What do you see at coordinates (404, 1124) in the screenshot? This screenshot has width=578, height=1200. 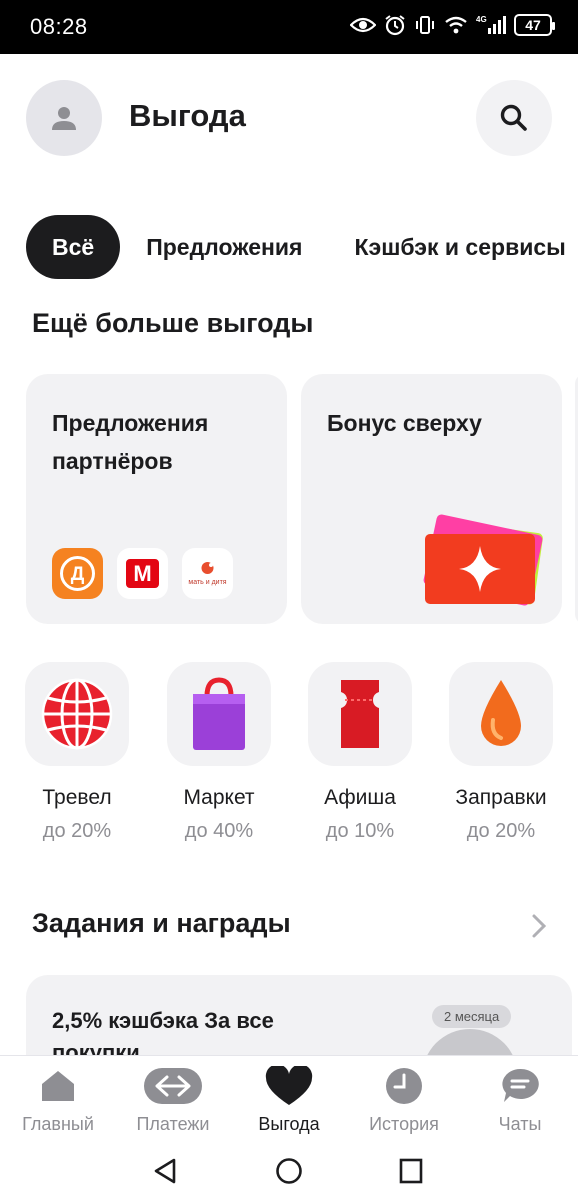 I see `nav-label: История` at bounding box center [404, 1124].